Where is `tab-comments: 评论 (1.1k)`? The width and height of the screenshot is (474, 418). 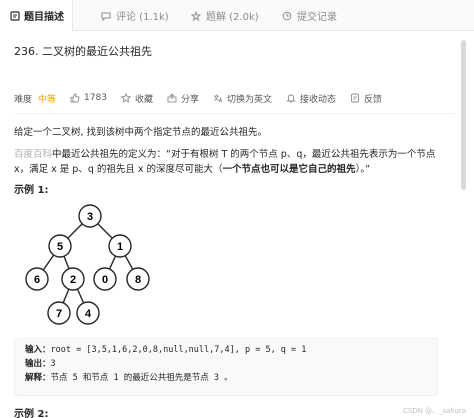 tab-comments: 评论 (1.1k) is located at coordinates (134, 15).